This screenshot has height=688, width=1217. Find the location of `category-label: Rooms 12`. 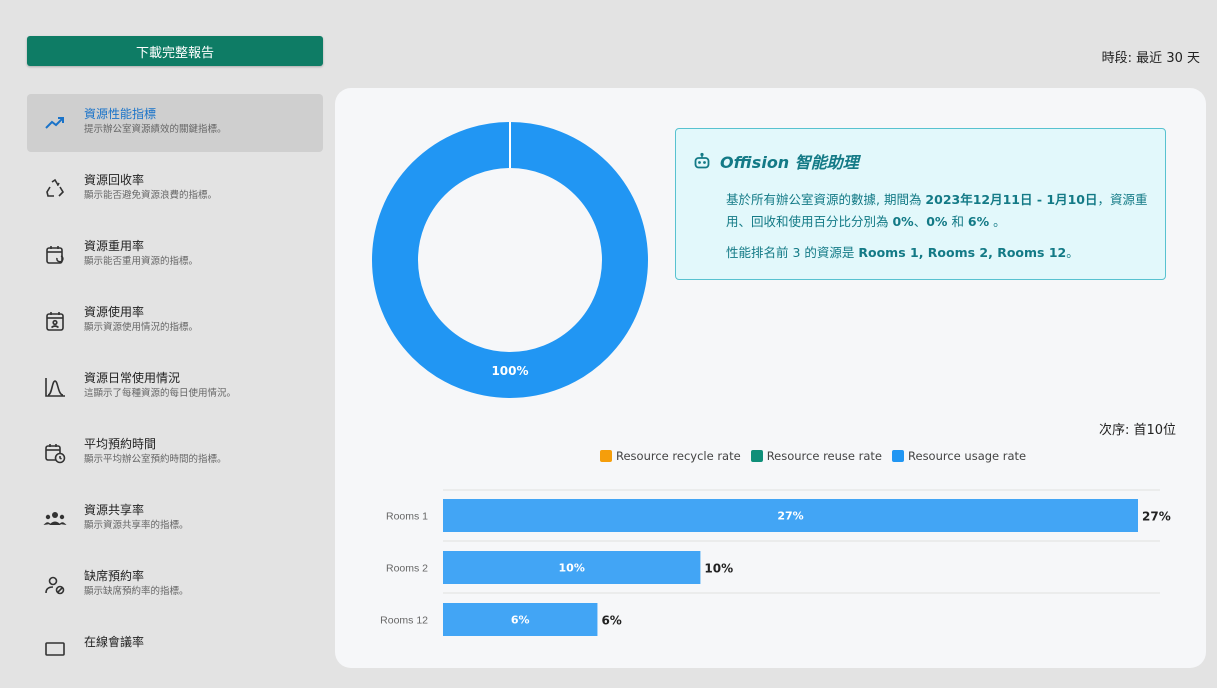

category-label: Rooms 12 is located at coordinates (404, 621).